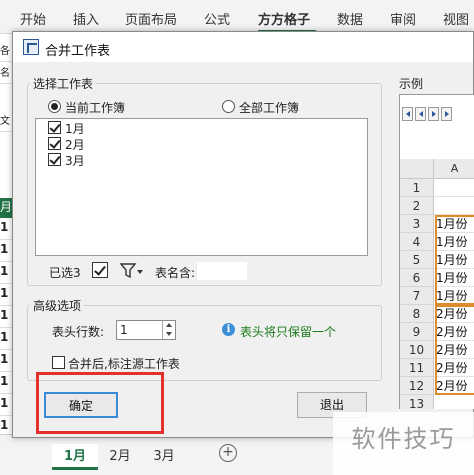 Image resolution: width=474 pixels, height=475 pixels. What do you see at coordinates (65, 273) in the screenshot?
I see `selected-count: 已选3` at bounding box center [65, 273].